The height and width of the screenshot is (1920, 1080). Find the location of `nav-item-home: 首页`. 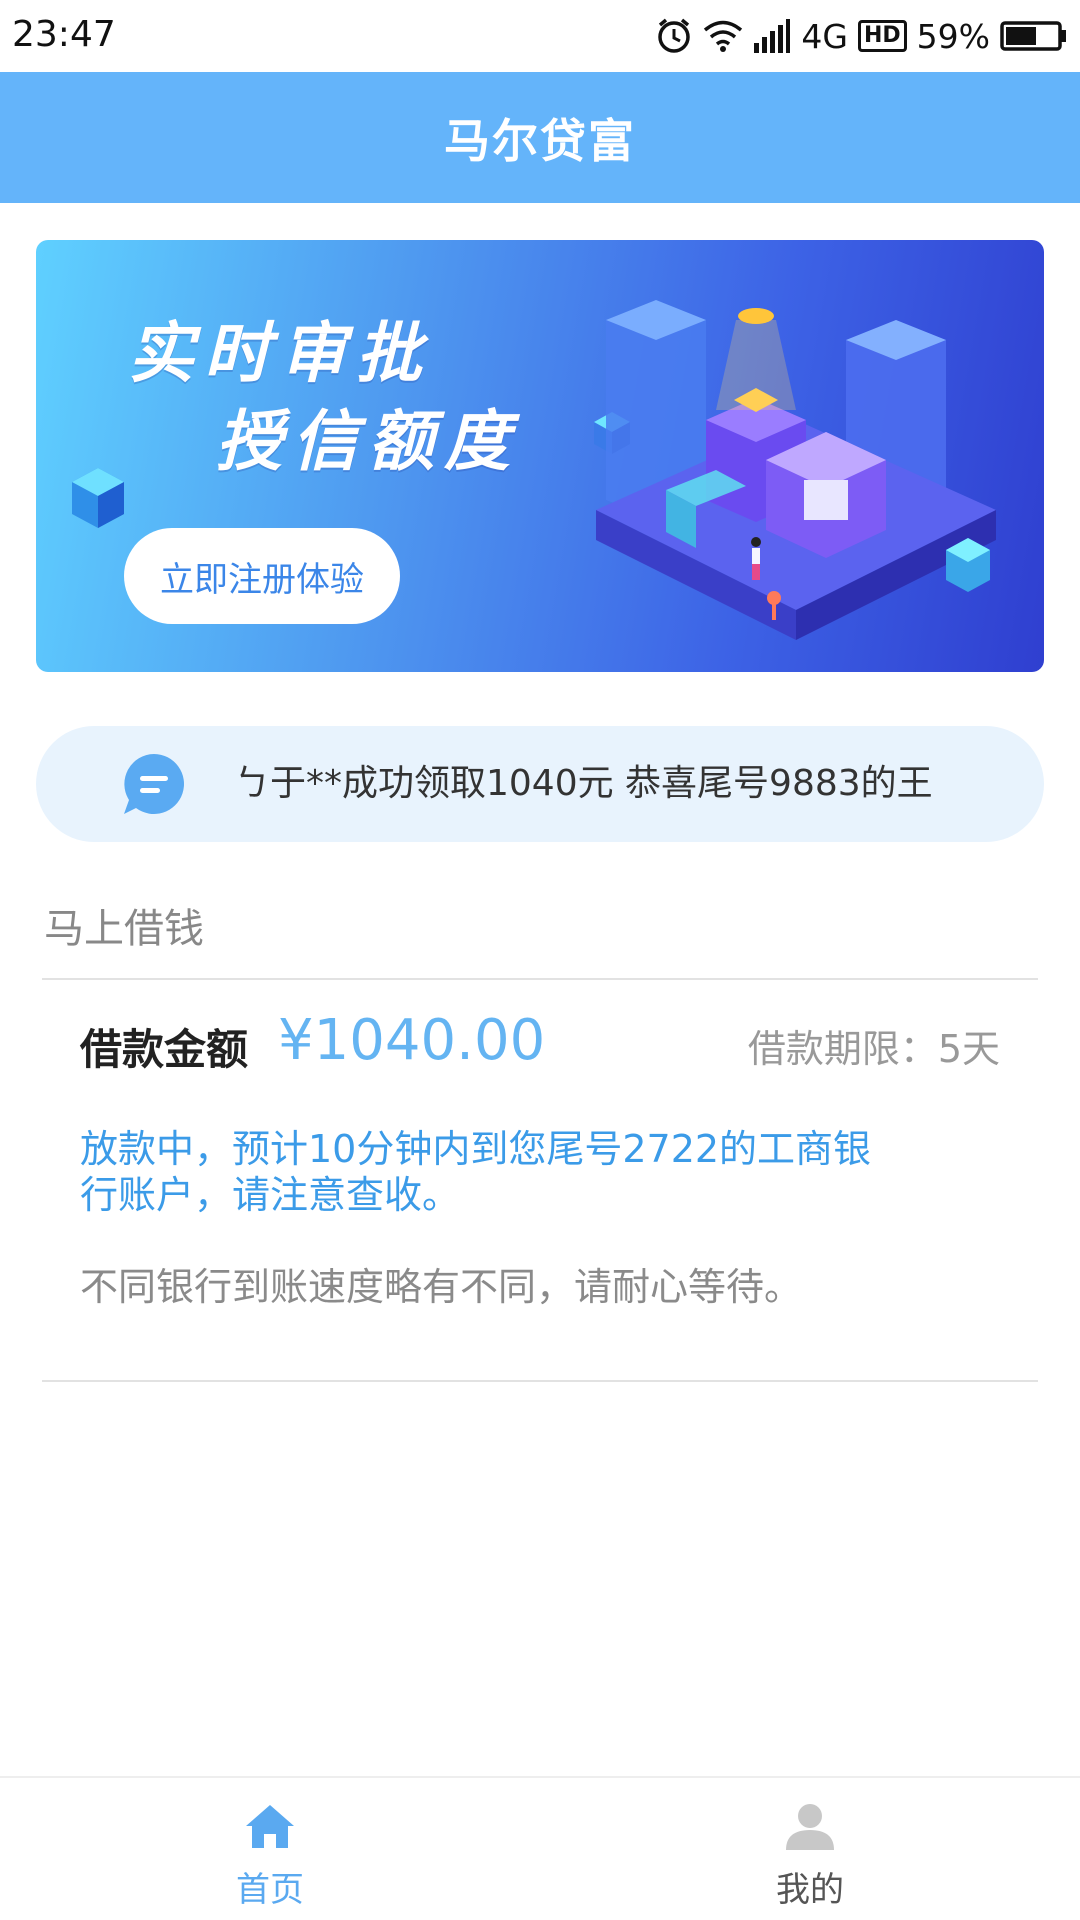

nav-item-home: 首页 is located at coordinates (270, 1849).